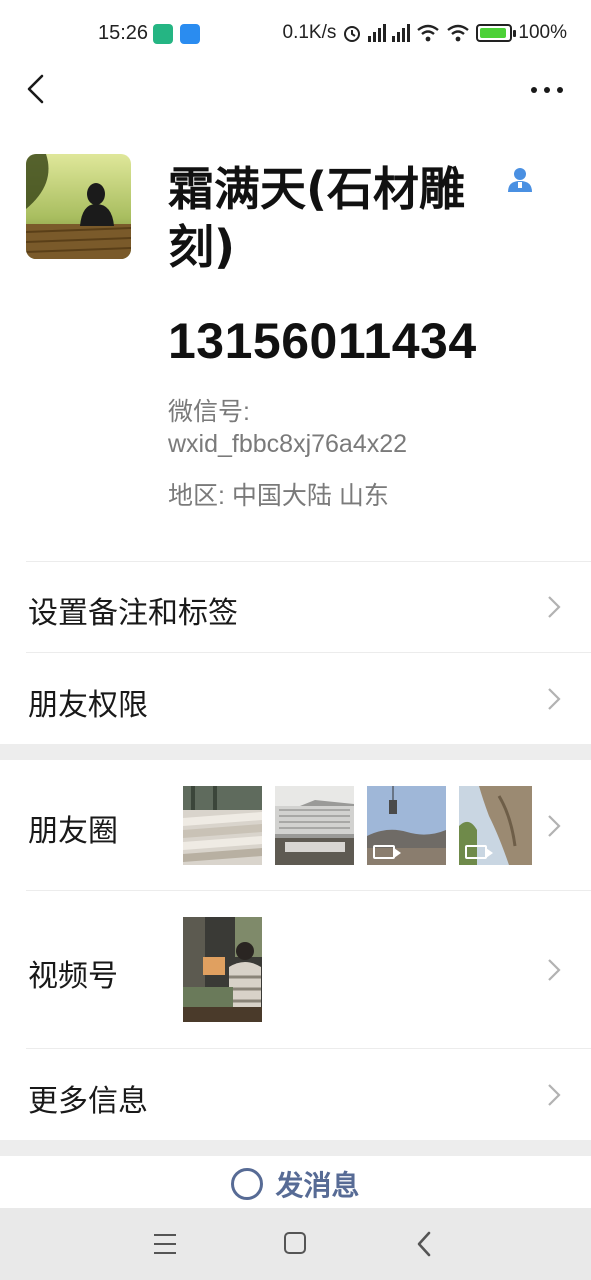 The image size is (591, 1280). I want to click on more-options-button, so click(547, 90).